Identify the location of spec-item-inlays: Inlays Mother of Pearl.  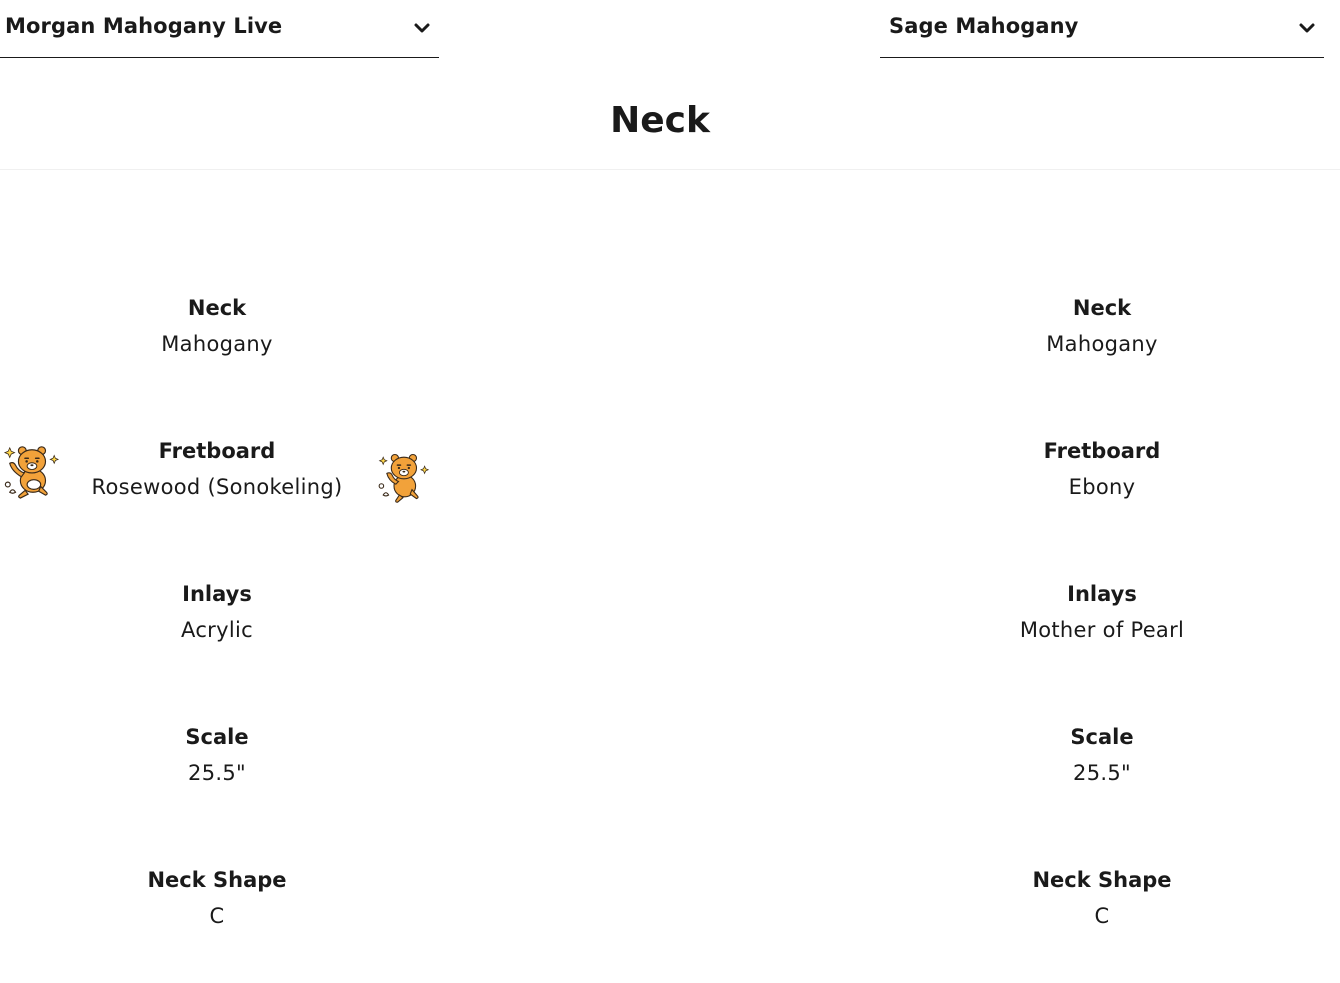
(1102, 649).